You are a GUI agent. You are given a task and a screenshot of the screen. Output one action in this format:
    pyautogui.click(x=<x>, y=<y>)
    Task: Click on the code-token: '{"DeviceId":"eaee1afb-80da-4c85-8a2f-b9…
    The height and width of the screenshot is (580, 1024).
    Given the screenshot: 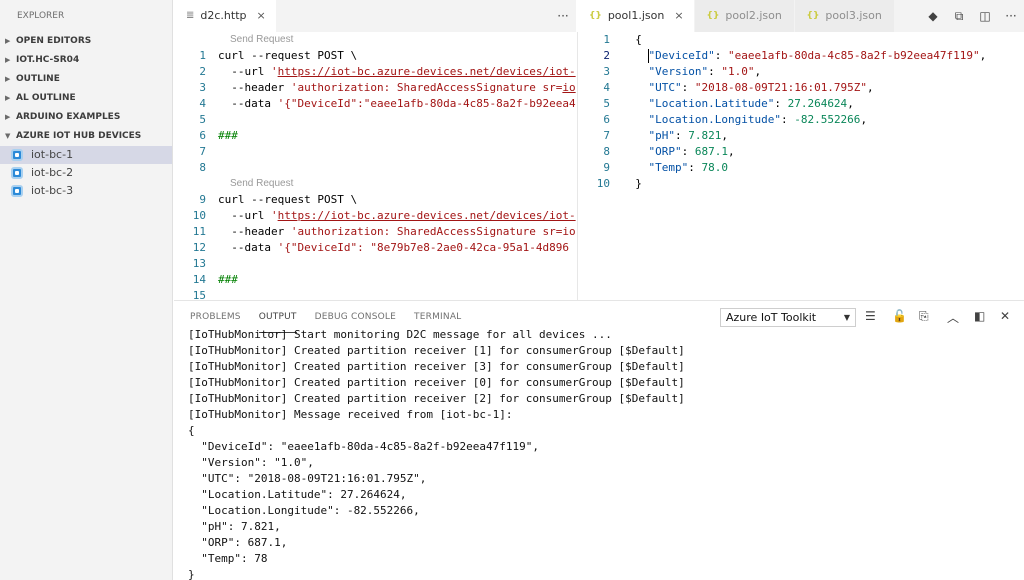 What is the action you would take?
    pyautogui.click(x=426, y=103)
    